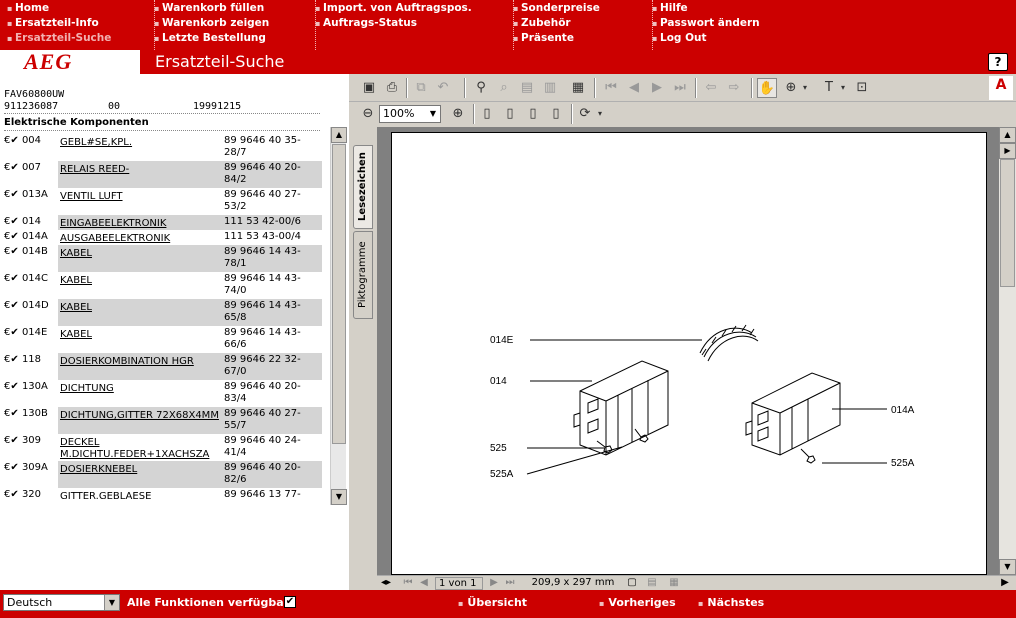 This screenshot has height=618, width=1016. Describe the element at coordinates (161, 495) in the screenshot. I see `table-row: €✔ 320 GITTER.GEBLAESE 89 9646 13 77-` at that location.